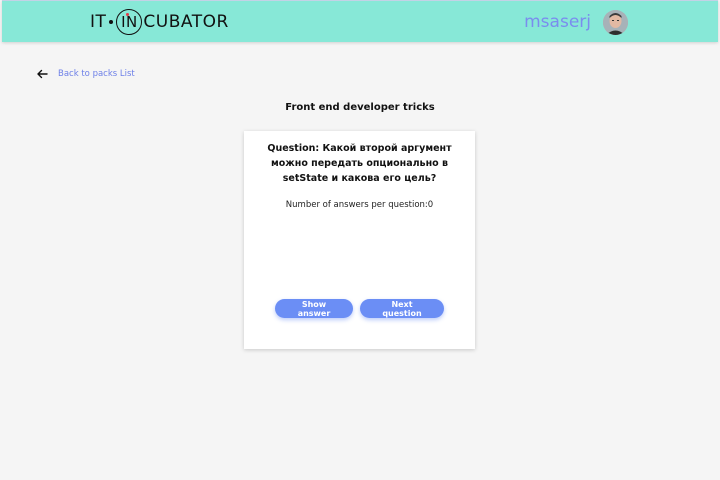 The height and width of the screenshot is (480, 720). What do you see at coordinates (402, 308) in the screenshot?
I see `next-question-button: Next question` at bounding box center [402, 308].